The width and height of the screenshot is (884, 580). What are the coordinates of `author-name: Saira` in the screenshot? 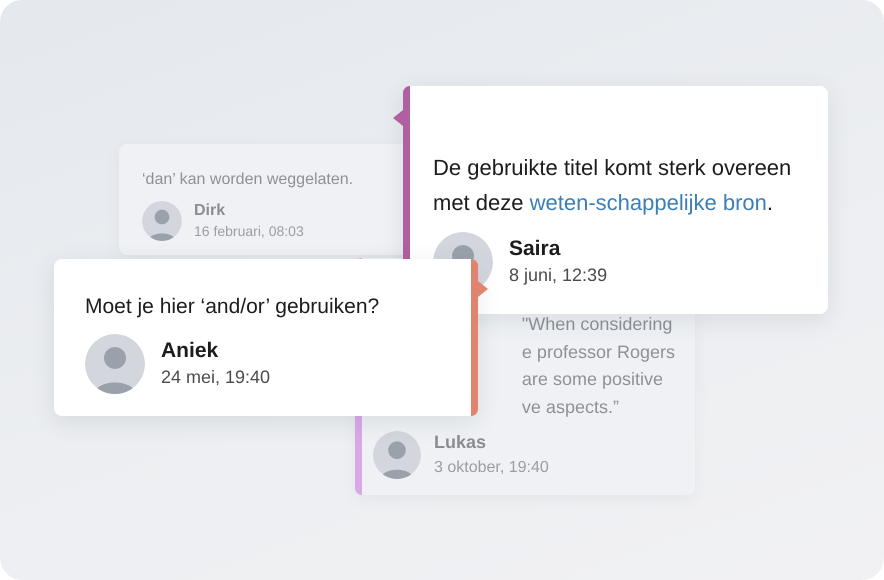 It's located at (535, 248).